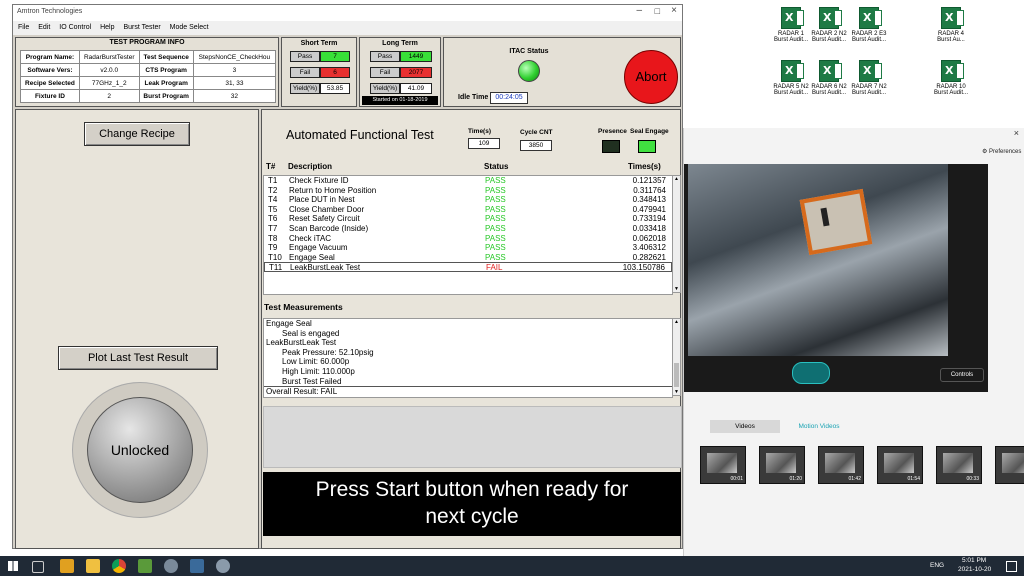  What do you see at coordinates (676, 234) in the screenshot?
I see `steps-scrollbar: ▲ ▼` at bounding box center [676, 234].